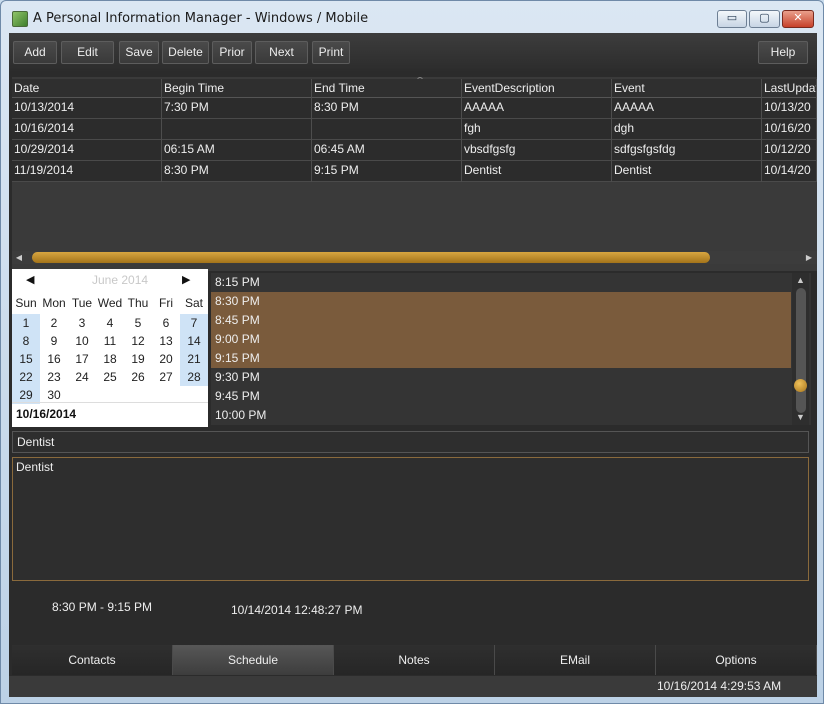 This screenshot has height=704, width=824. I want to click on calendar-day: 13, so click(166, 341).